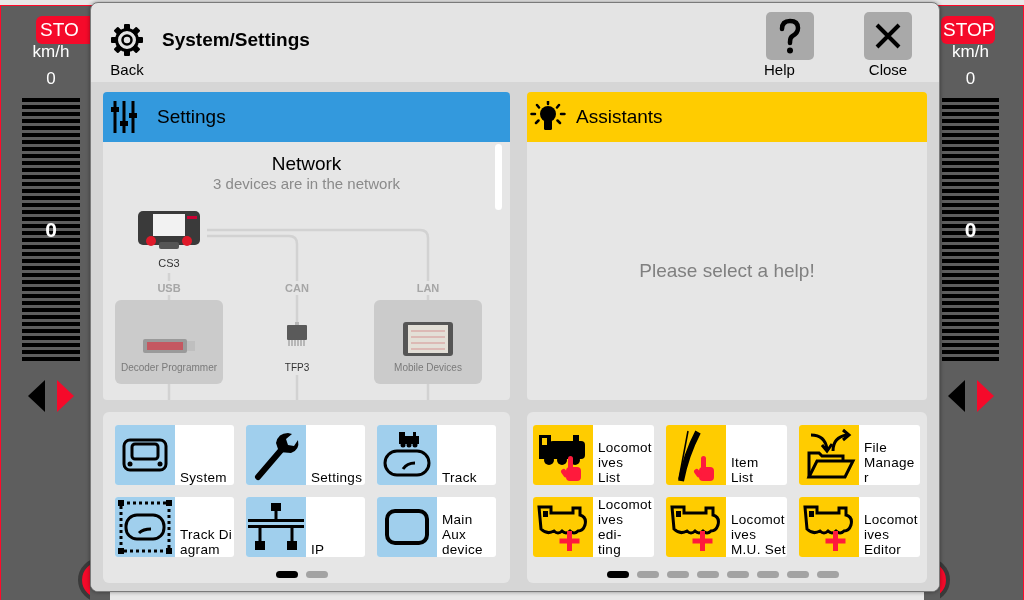 The image size is (1024, 600). What do you see at coordinates (169, 230) in the screenshot?
I see `control-station-image` at bounding box center [169, 230].